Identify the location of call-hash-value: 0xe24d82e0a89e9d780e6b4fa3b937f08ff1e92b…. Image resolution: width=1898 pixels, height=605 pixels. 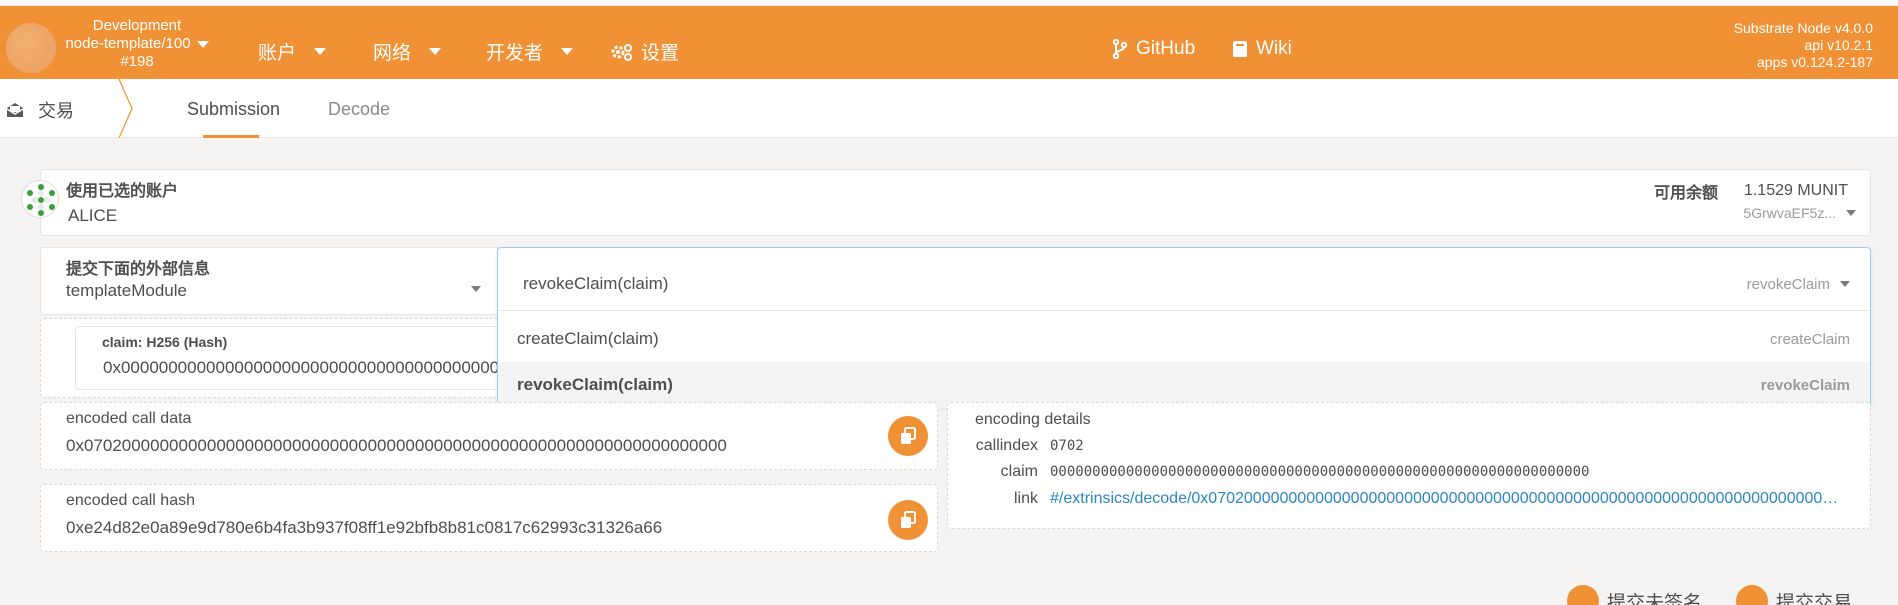
(364, 528).